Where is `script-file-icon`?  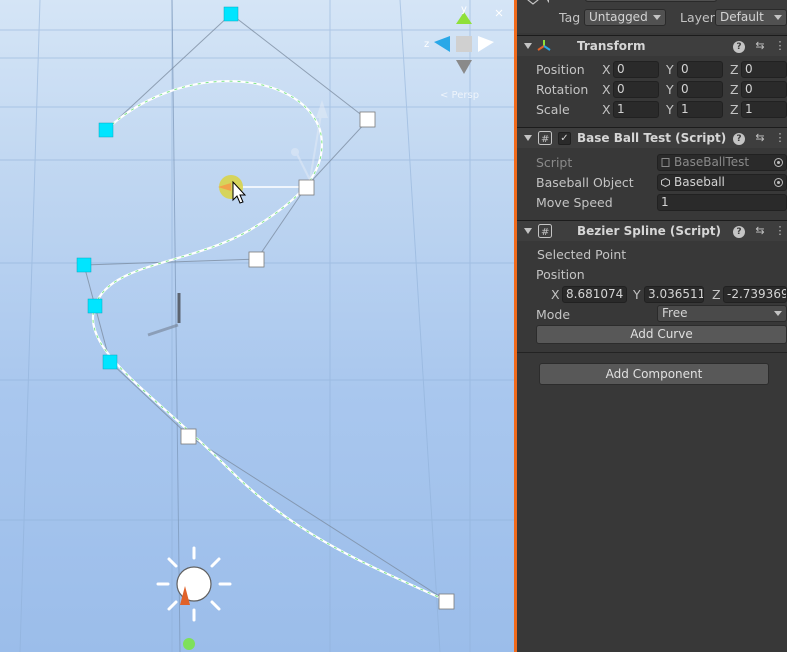
script-file-icon is located at coordinates (665, 162).